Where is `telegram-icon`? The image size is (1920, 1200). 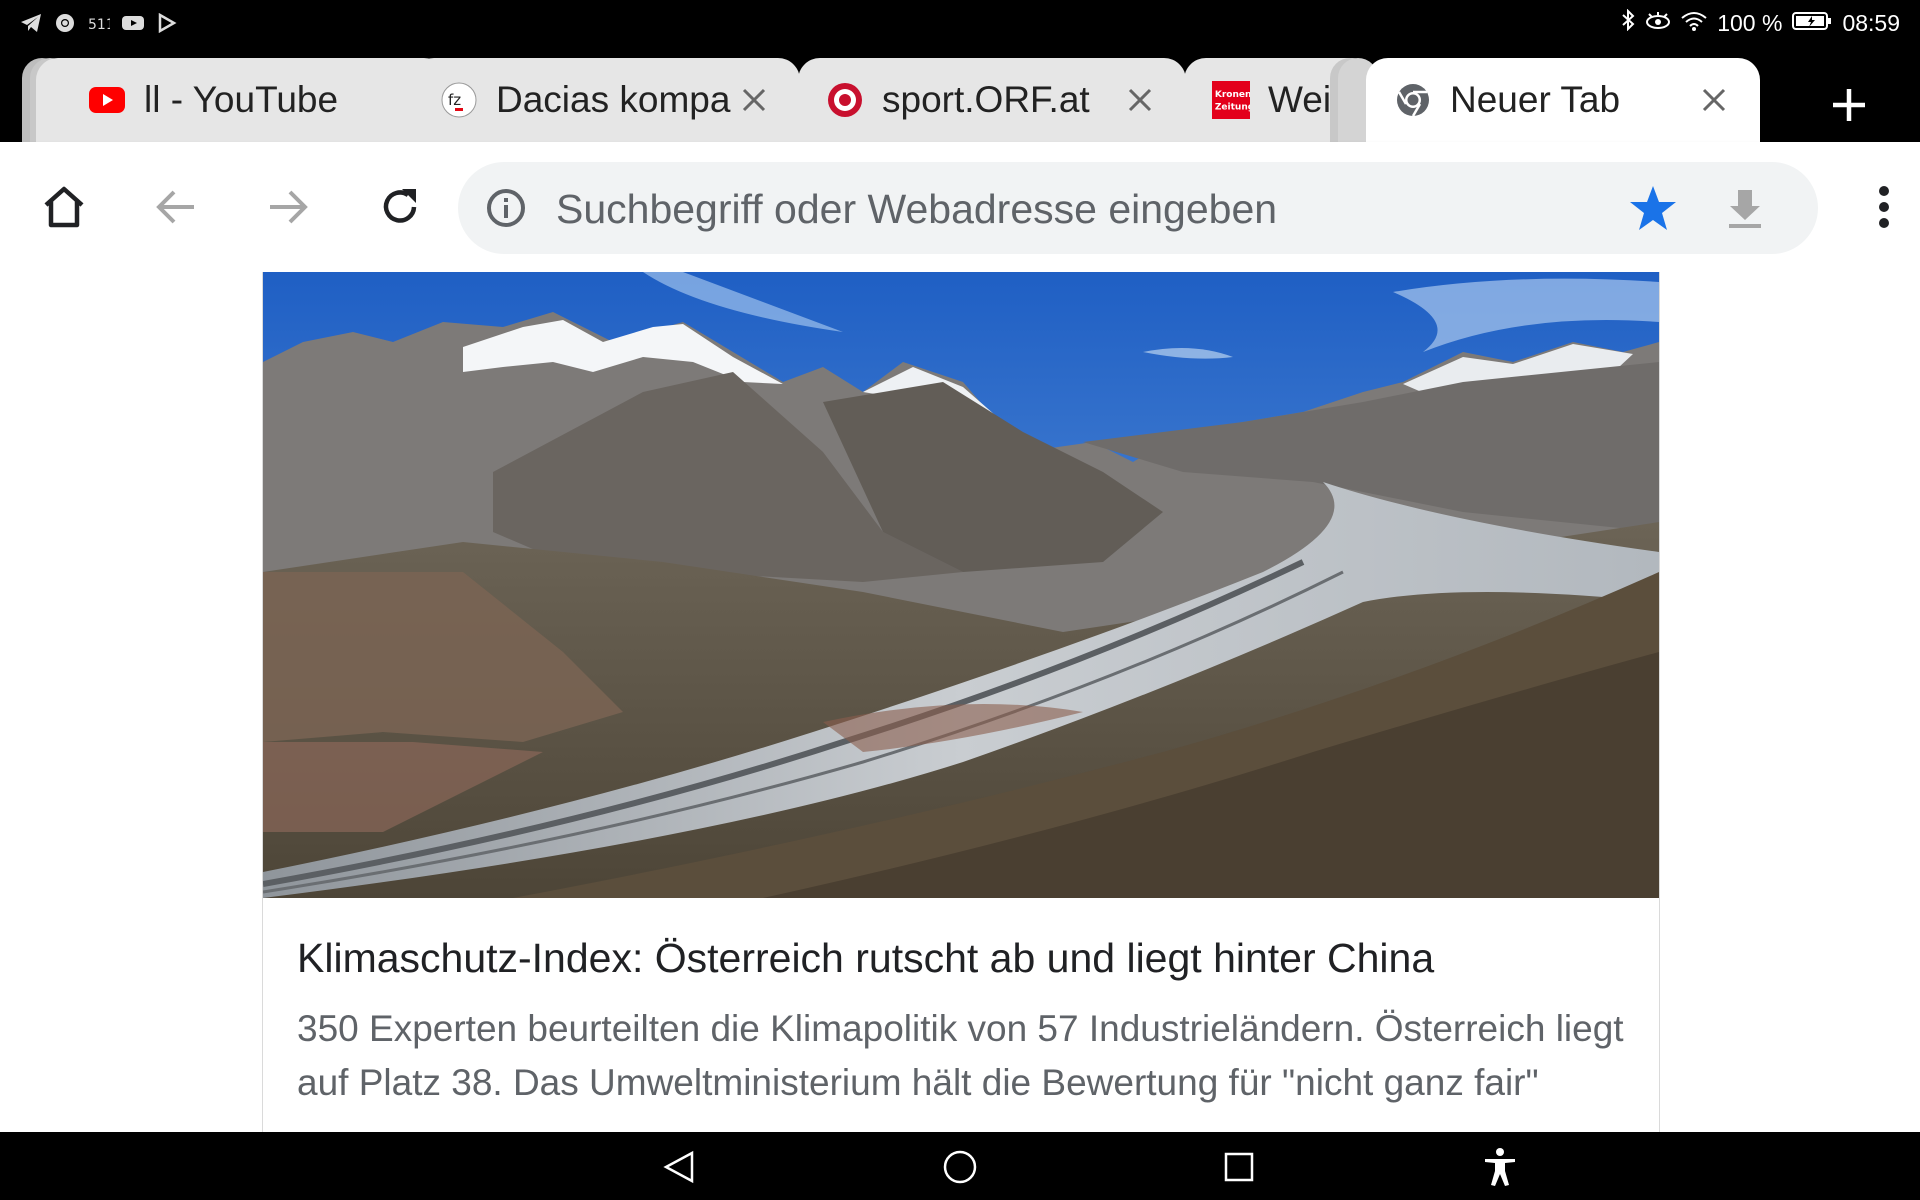
telegram-icon is located at coordinates (31, 23).